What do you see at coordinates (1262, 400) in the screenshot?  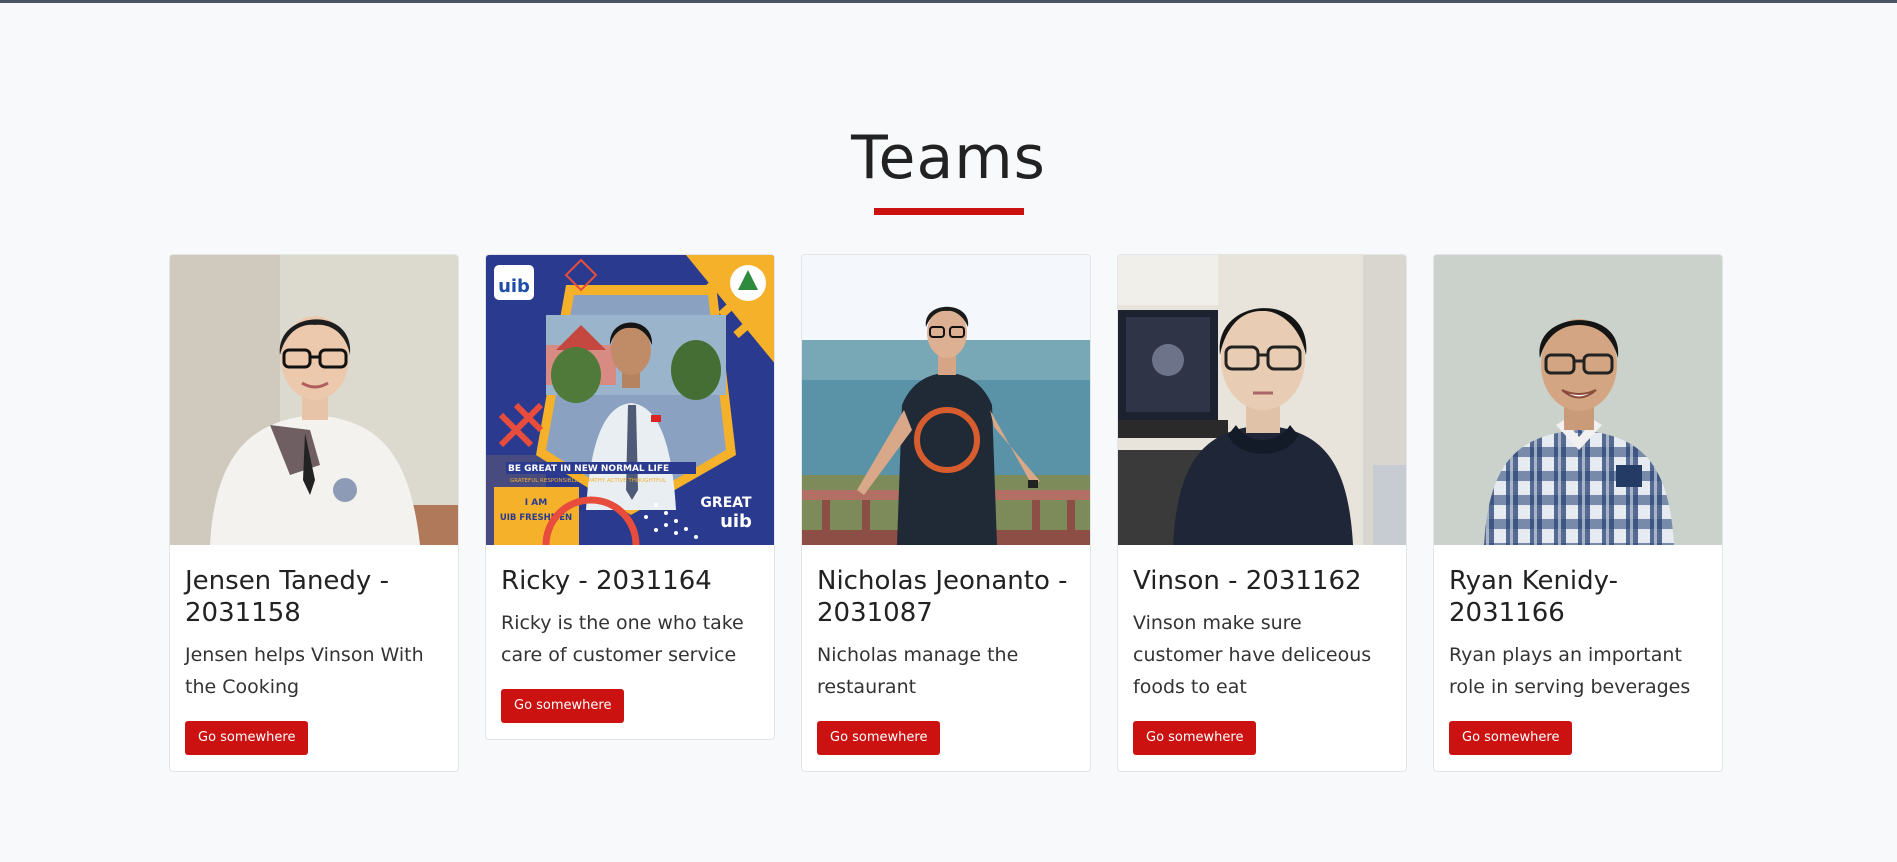 I see `photo-vinson` at bounding box center [1262, 400].